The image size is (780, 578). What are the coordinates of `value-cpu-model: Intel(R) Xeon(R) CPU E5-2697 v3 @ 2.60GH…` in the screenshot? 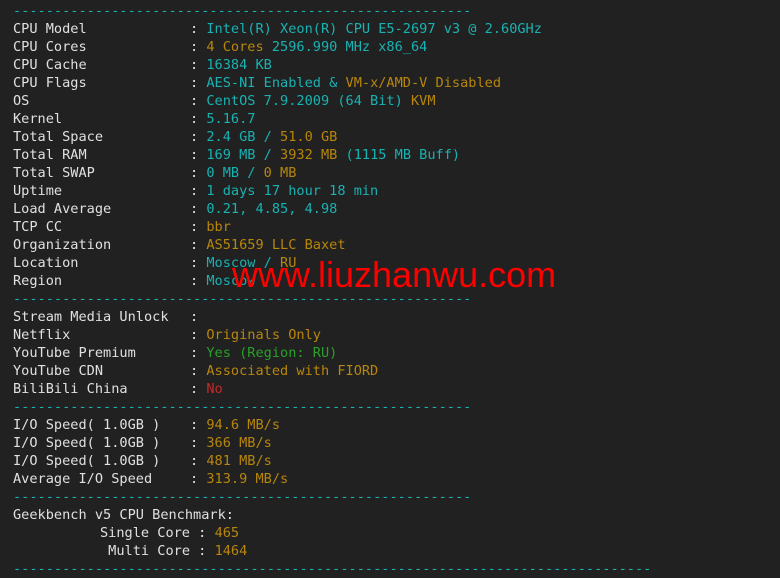 It's located at (374, 29).